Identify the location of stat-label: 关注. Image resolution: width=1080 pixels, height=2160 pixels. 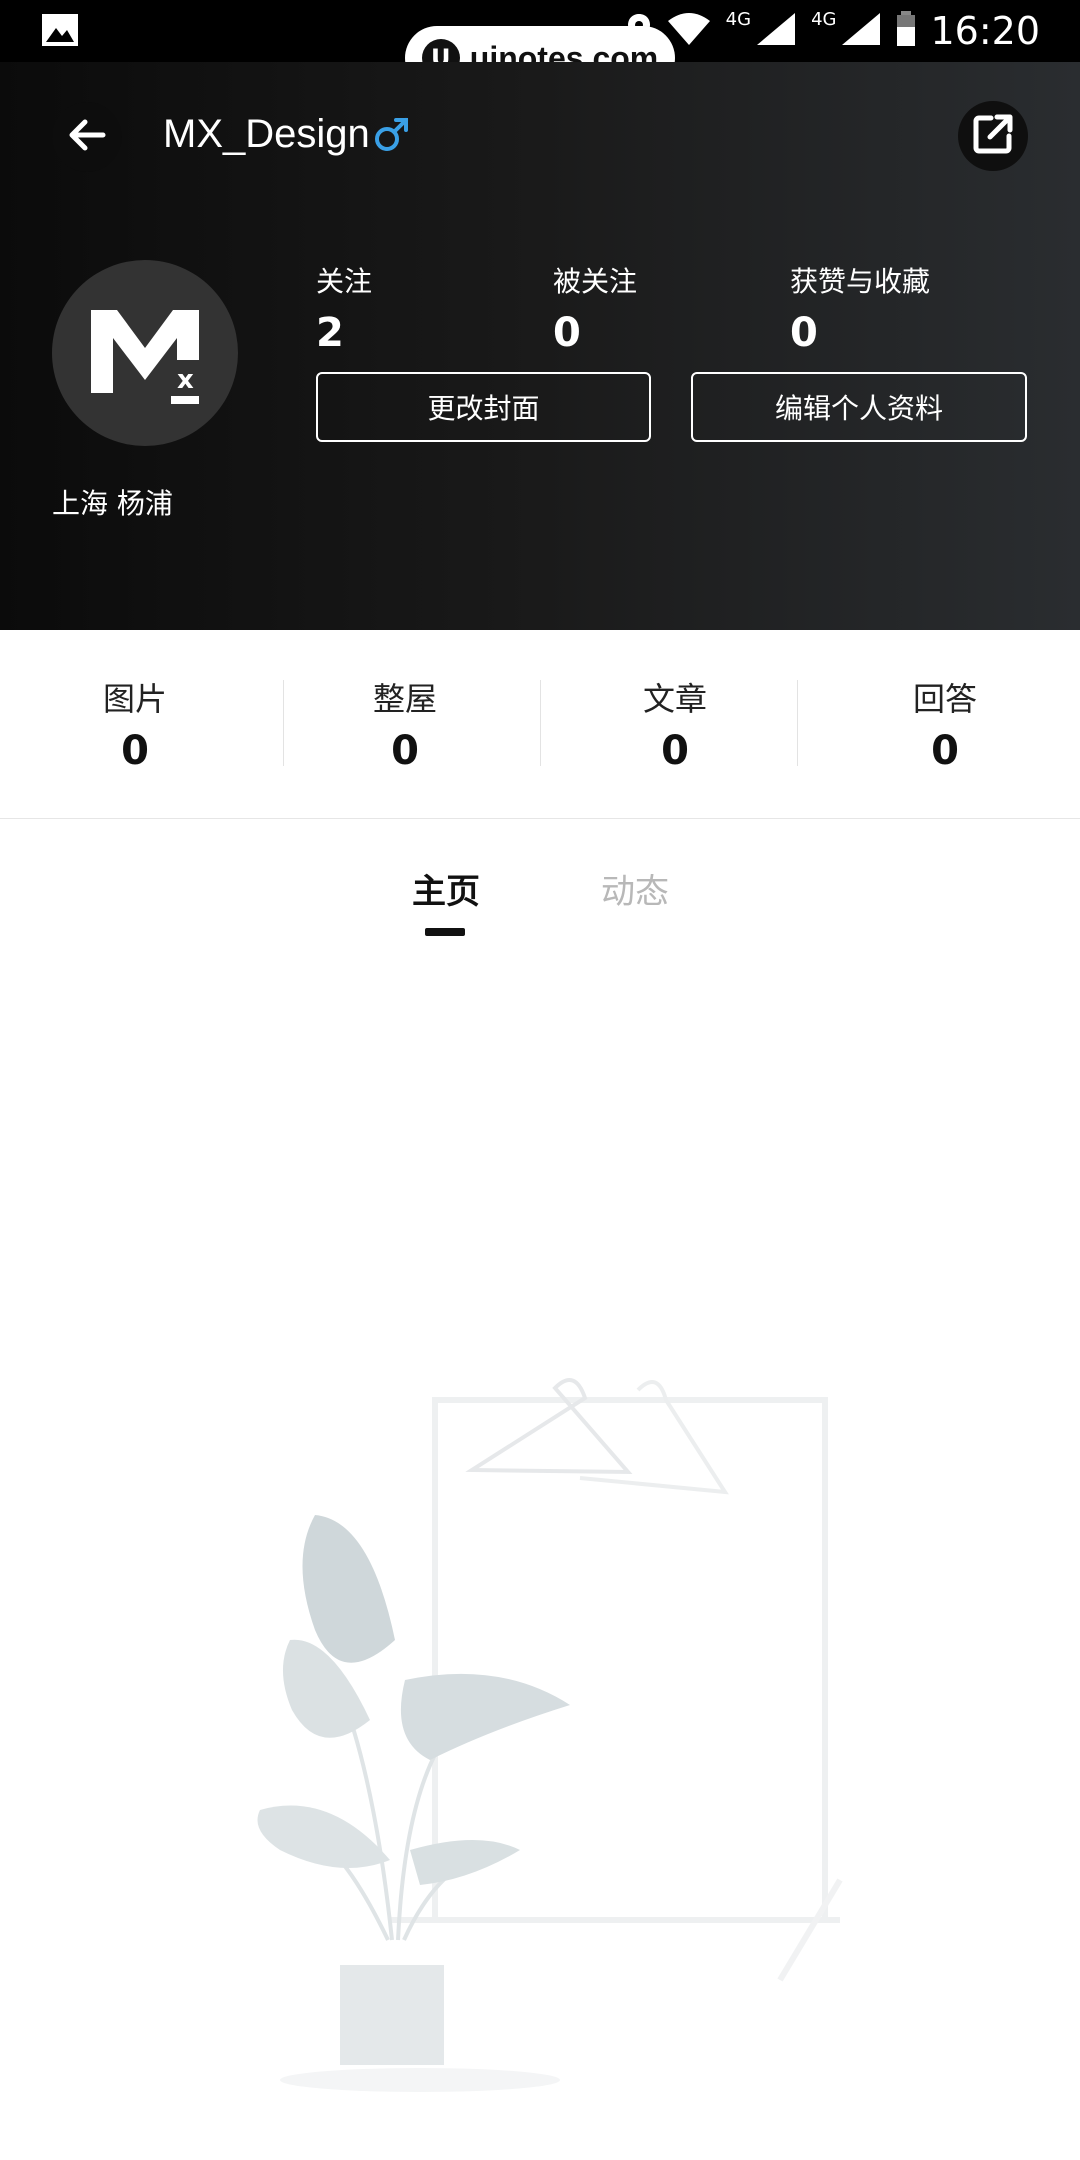
(344, 281).